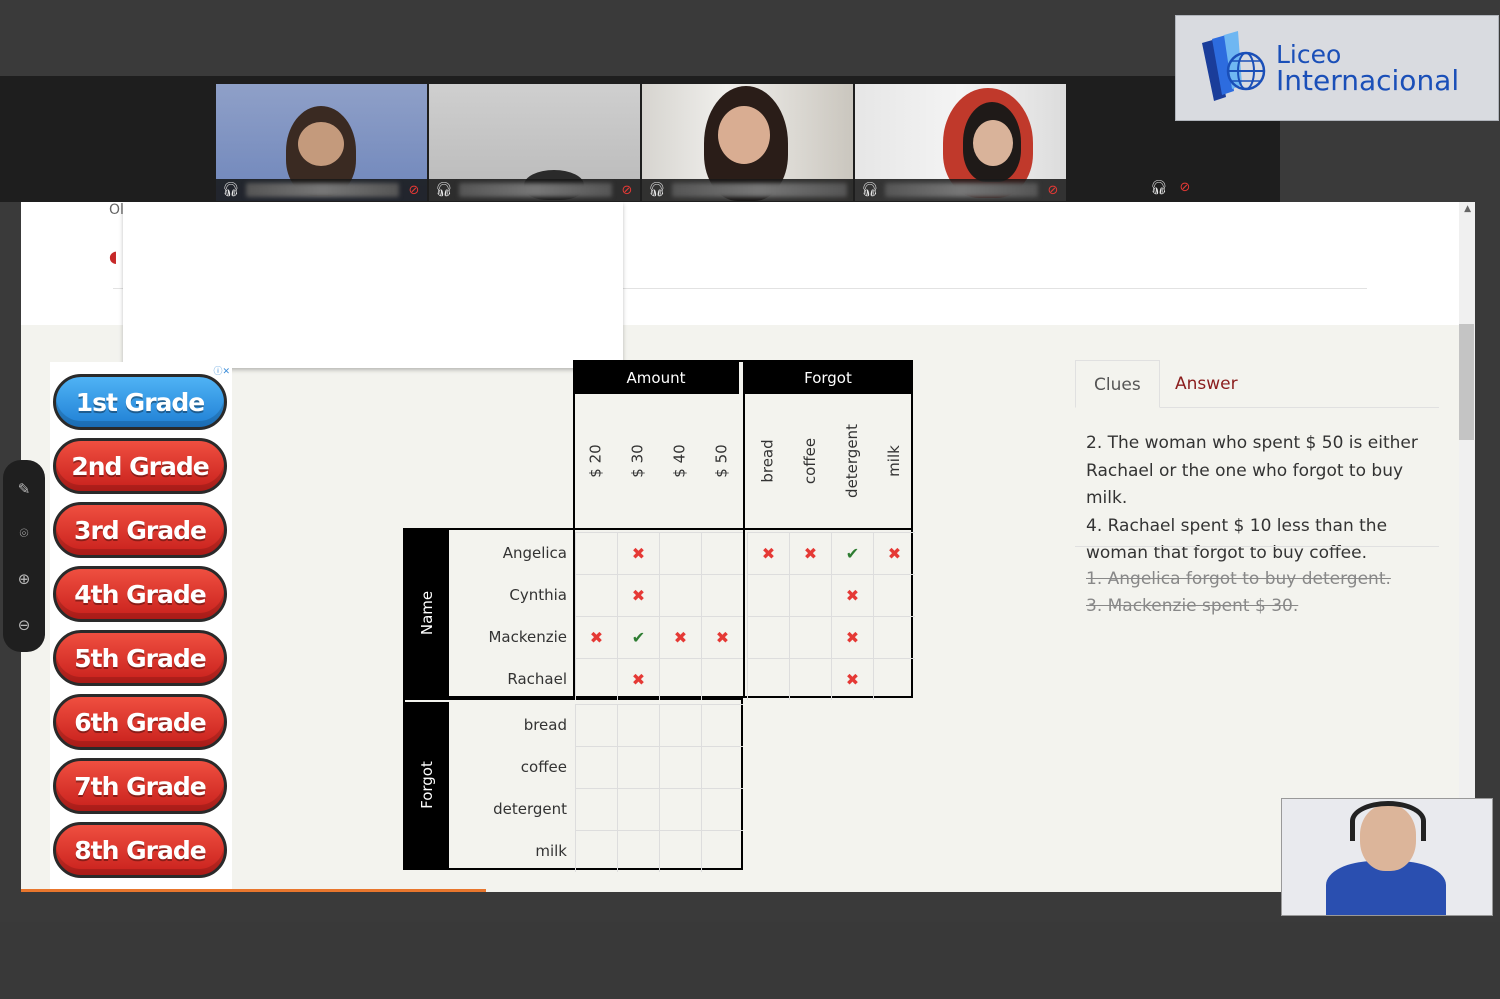 This screenshot has width=1500, height=999. Describe the element at coordinates (1264, 579) in the screenshot. I see `completed-clue-item: 1. Angelica forgot to buy detergent.` at that location.